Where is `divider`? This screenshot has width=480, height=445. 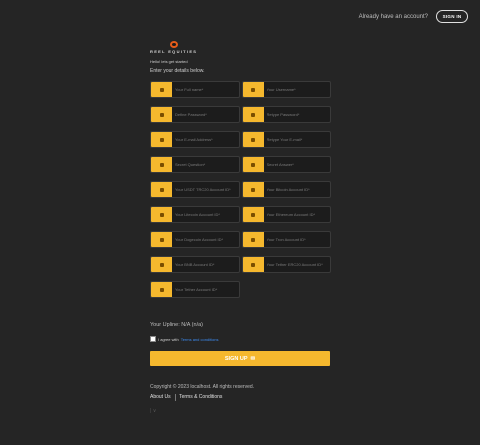 divider is located at coordinates (175, 397).